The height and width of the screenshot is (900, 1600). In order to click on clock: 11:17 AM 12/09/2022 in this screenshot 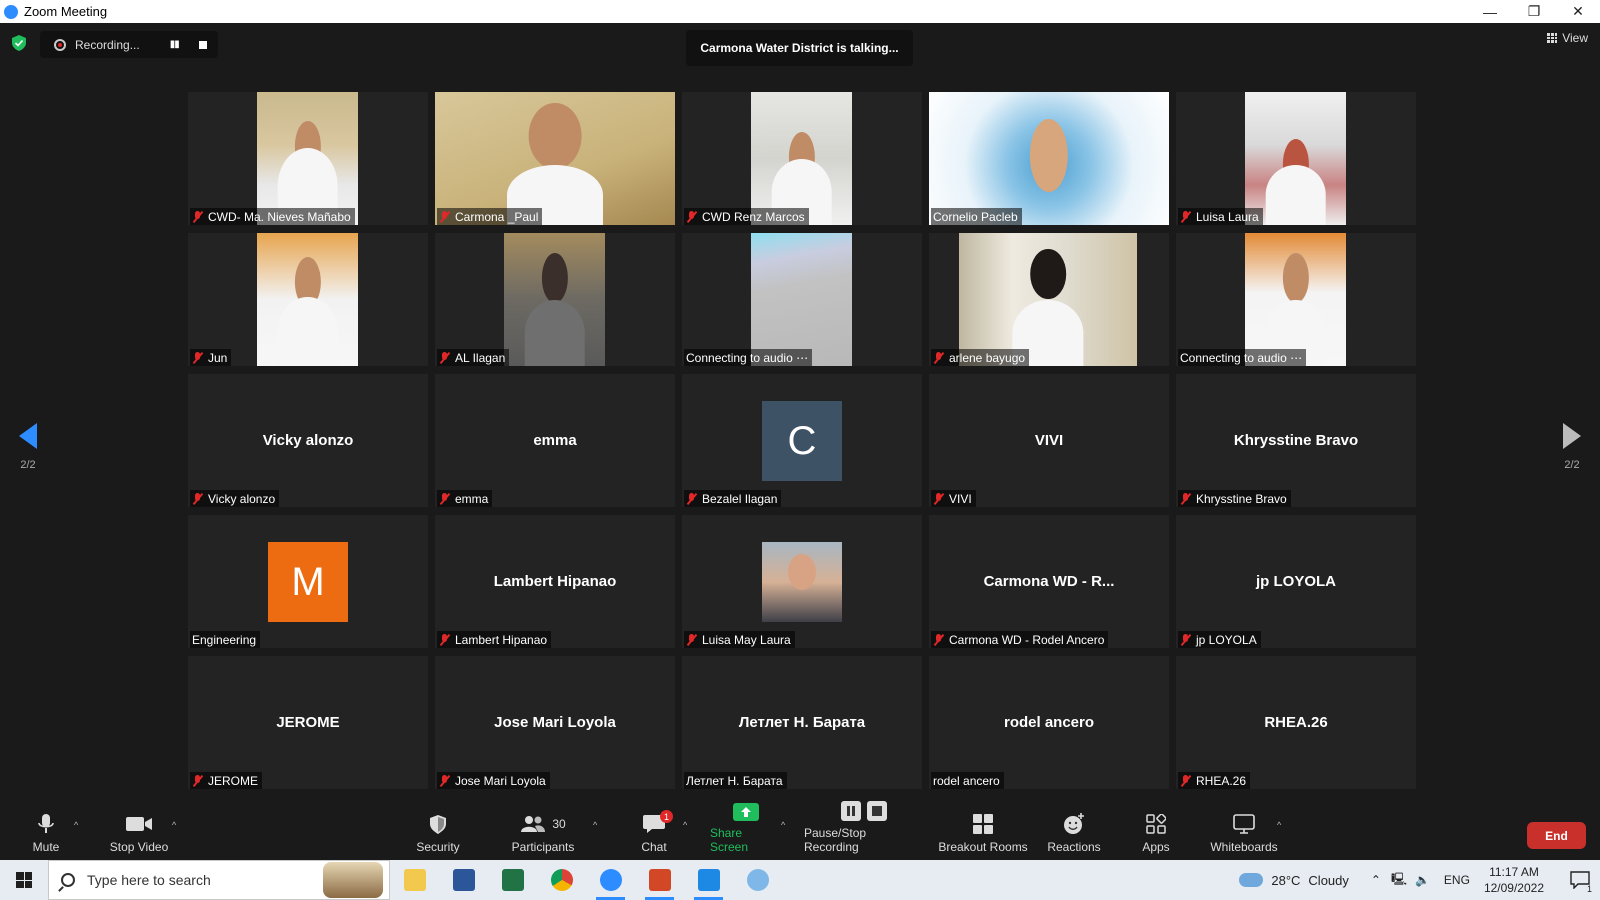, I will do `click(1514, 880)`.